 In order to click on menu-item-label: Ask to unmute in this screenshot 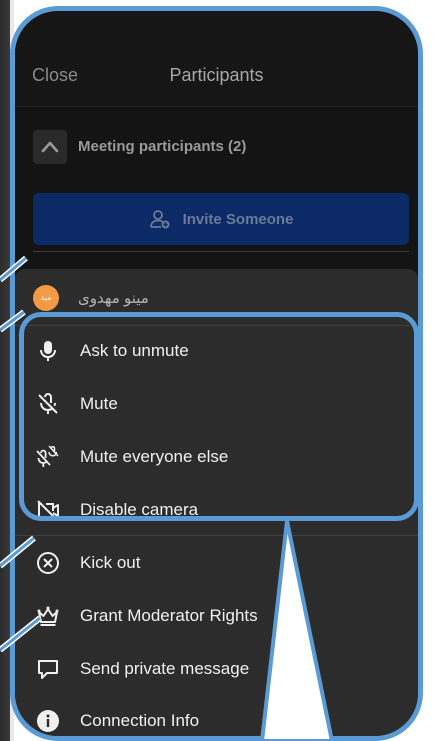, I will do `click(134, 350)`.